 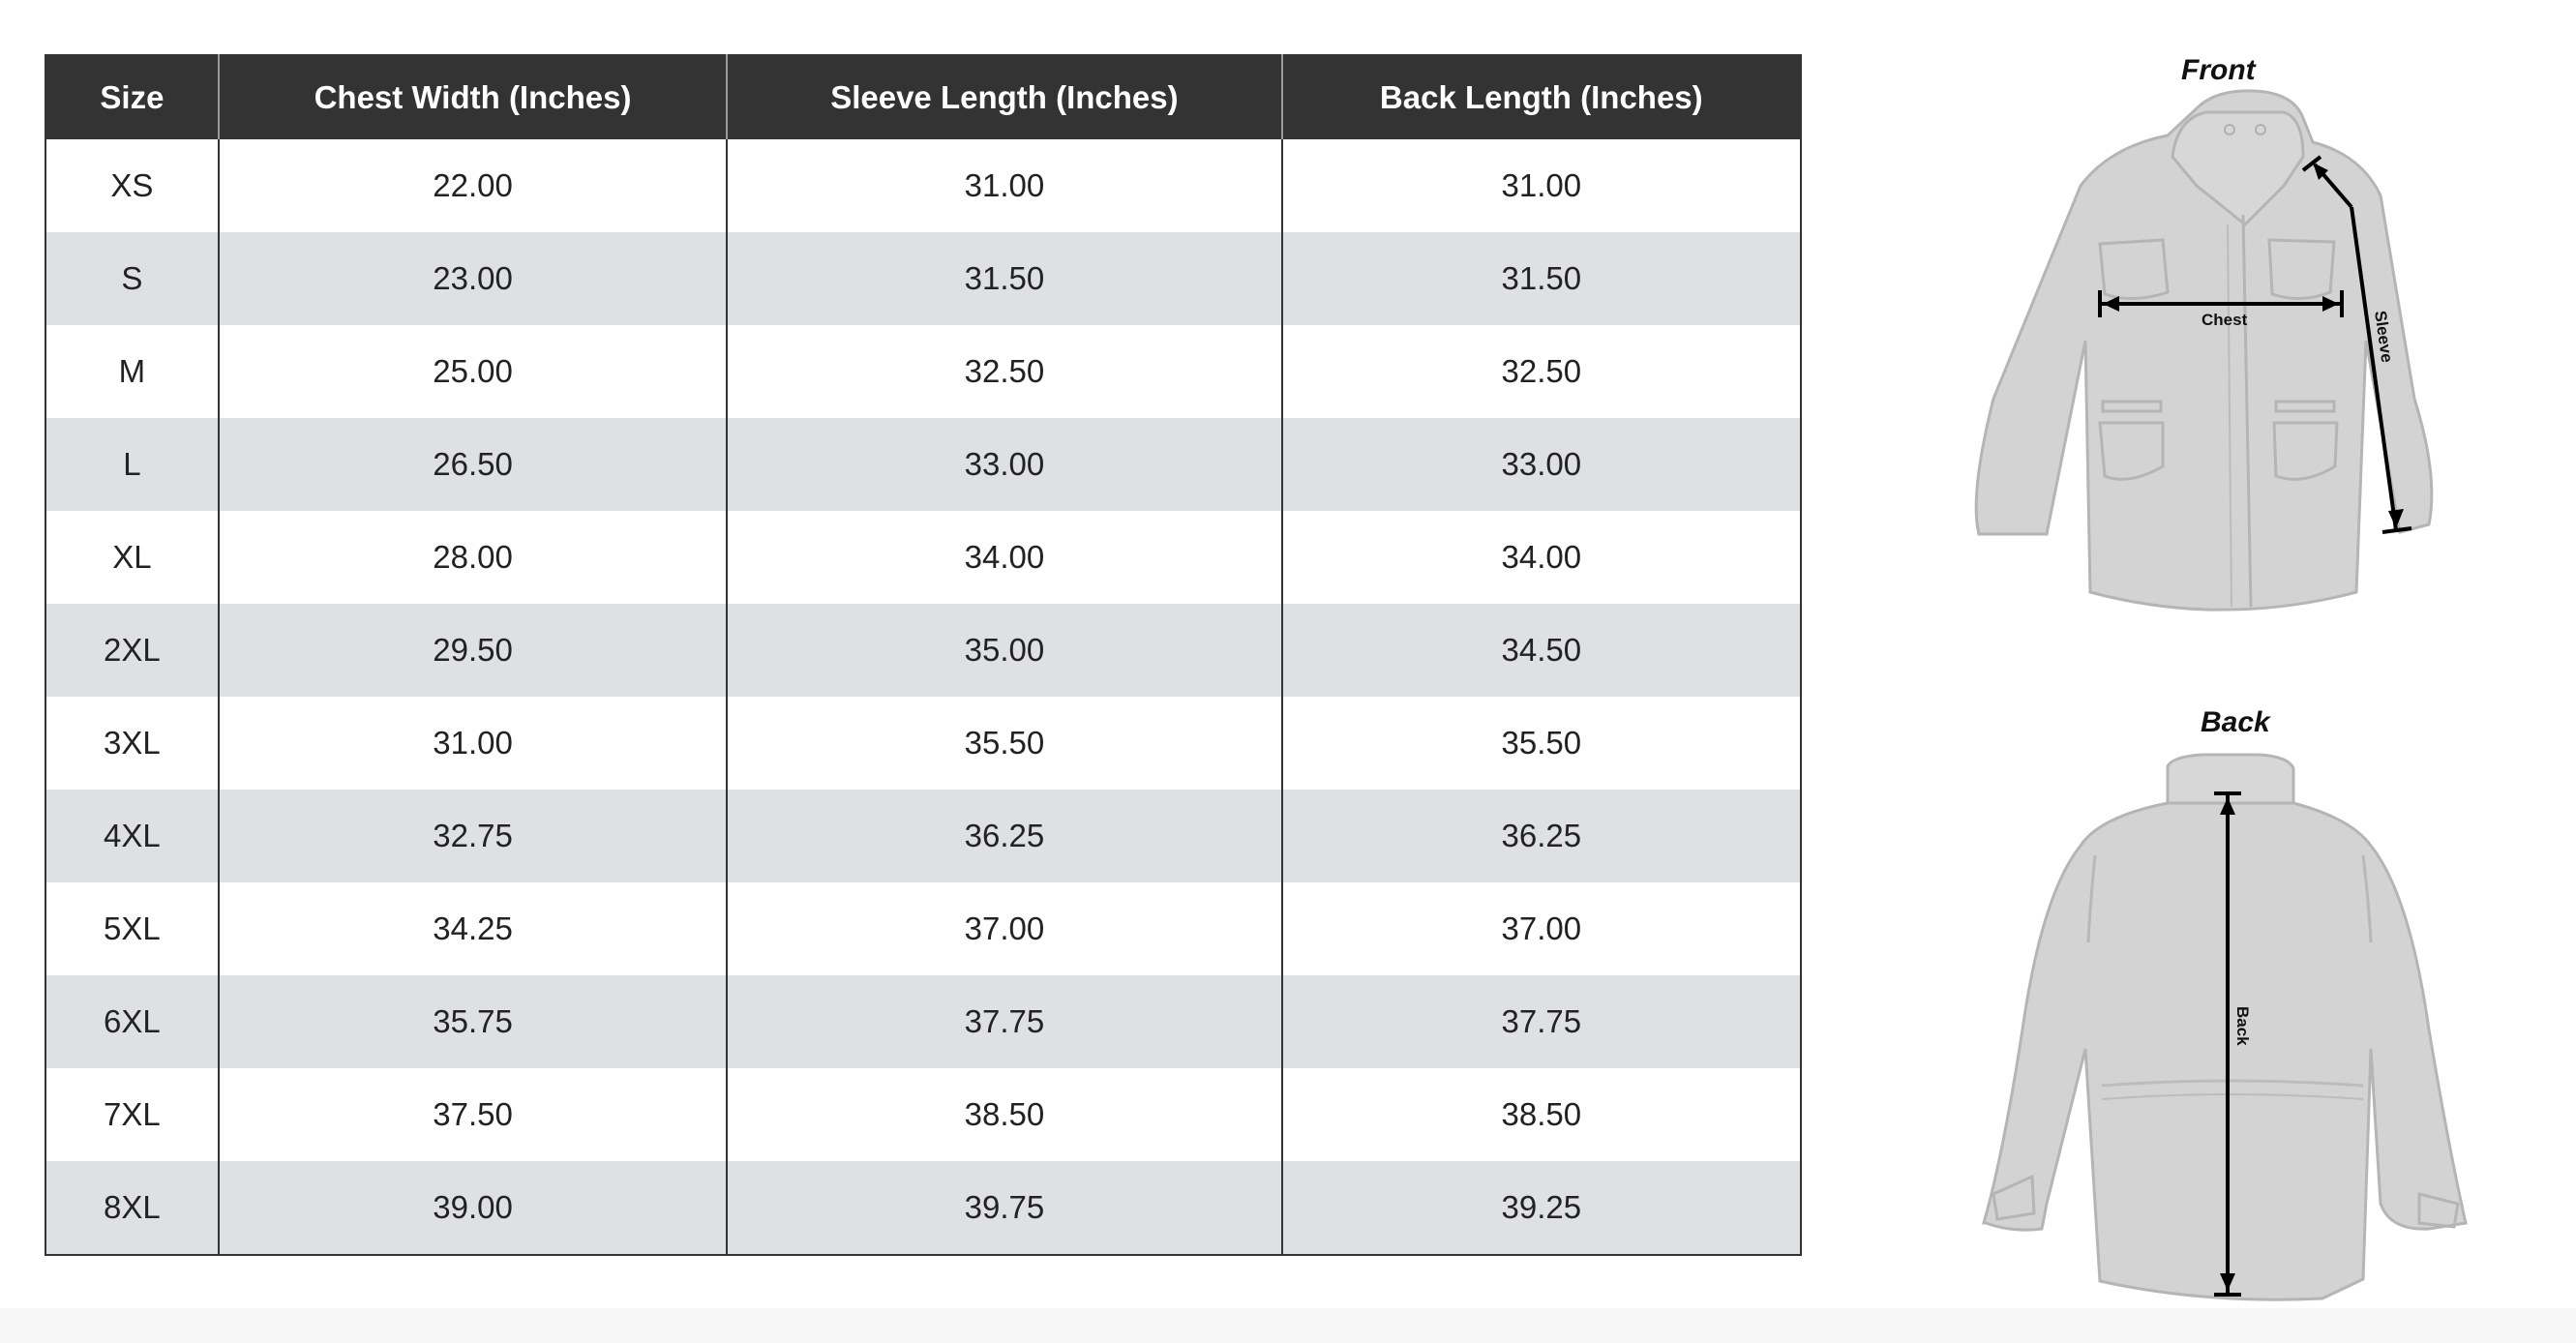 I want to click on back-diagram: Back Back, so click(x=2225, y=1011).